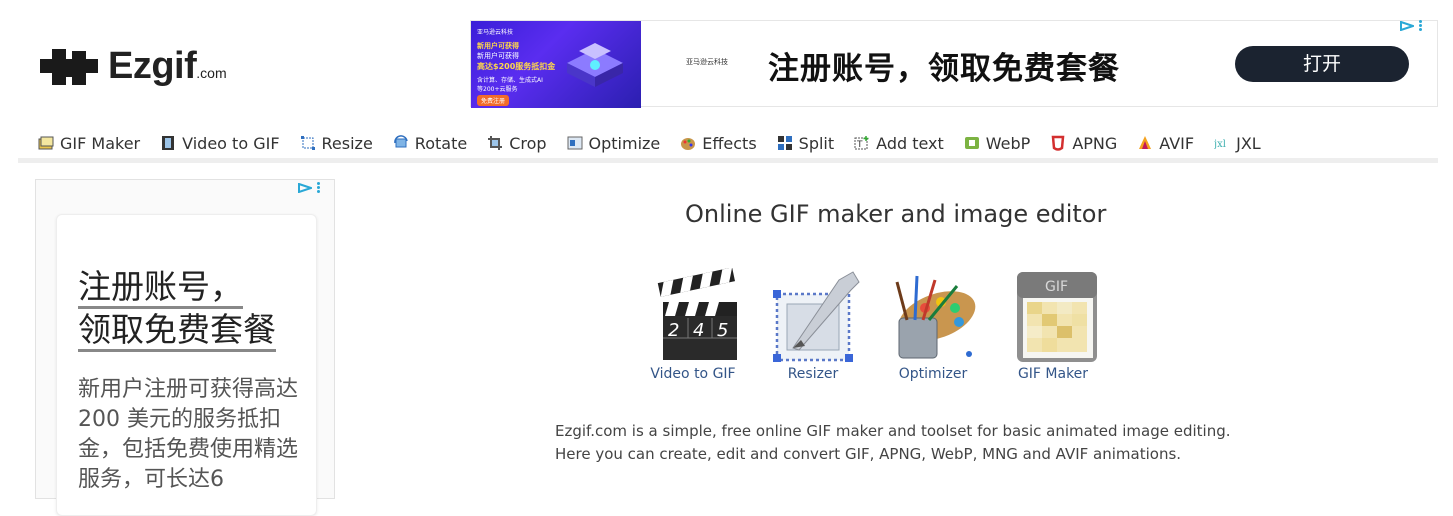 The width and height of the screenshot is (1453, 516). I want to click on nav-gif-maker: GIF Maker, so click(89, 143).